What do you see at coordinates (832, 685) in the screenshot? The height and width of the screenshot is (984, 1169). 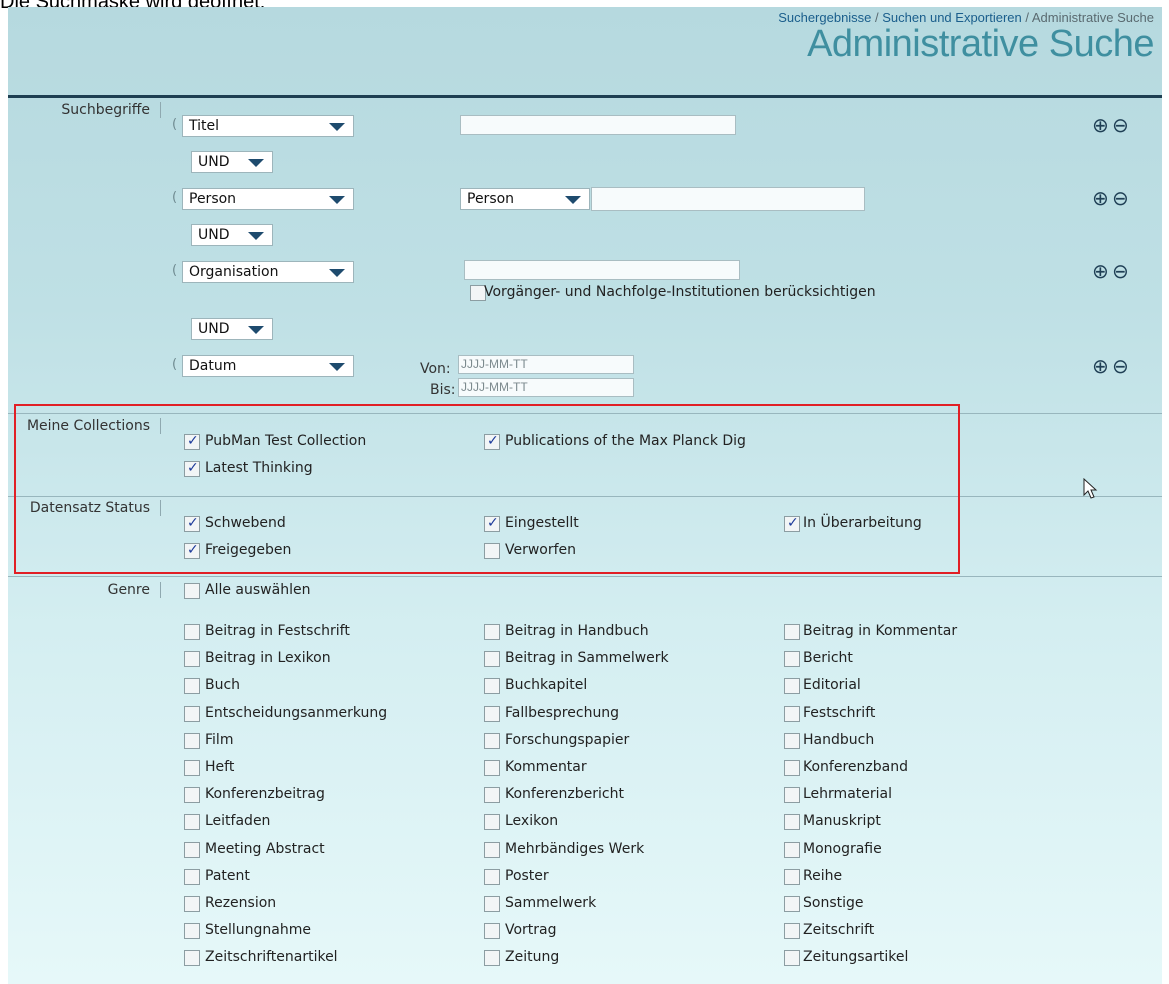 I see `genre-label-item: Editorial` at bounding box center [832, 685].